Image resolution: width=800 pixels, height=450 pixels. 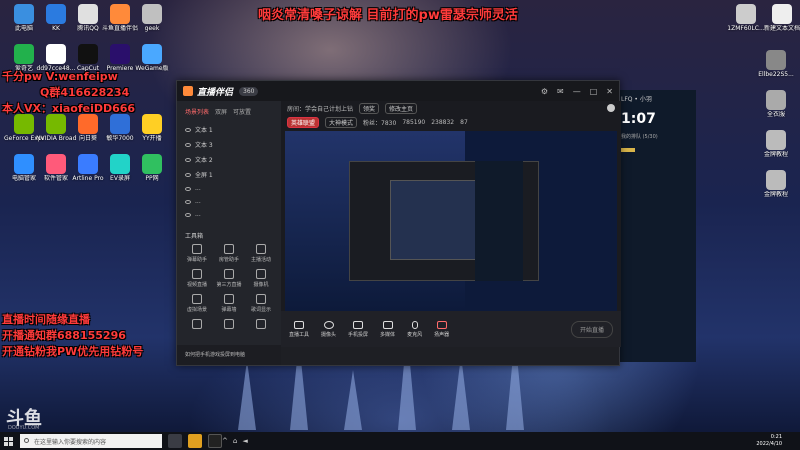 What do you see at coordinates (544, 91) in the screenshot?
I see `settings-icon: ⚙` at bounding box center [544, 91].